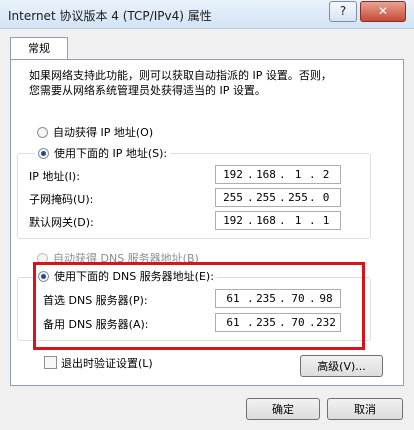 Image resolution: width=414 pixels, height=430 pixels. I want to click on validate-on-exit-checkbox, so click(50, 362).